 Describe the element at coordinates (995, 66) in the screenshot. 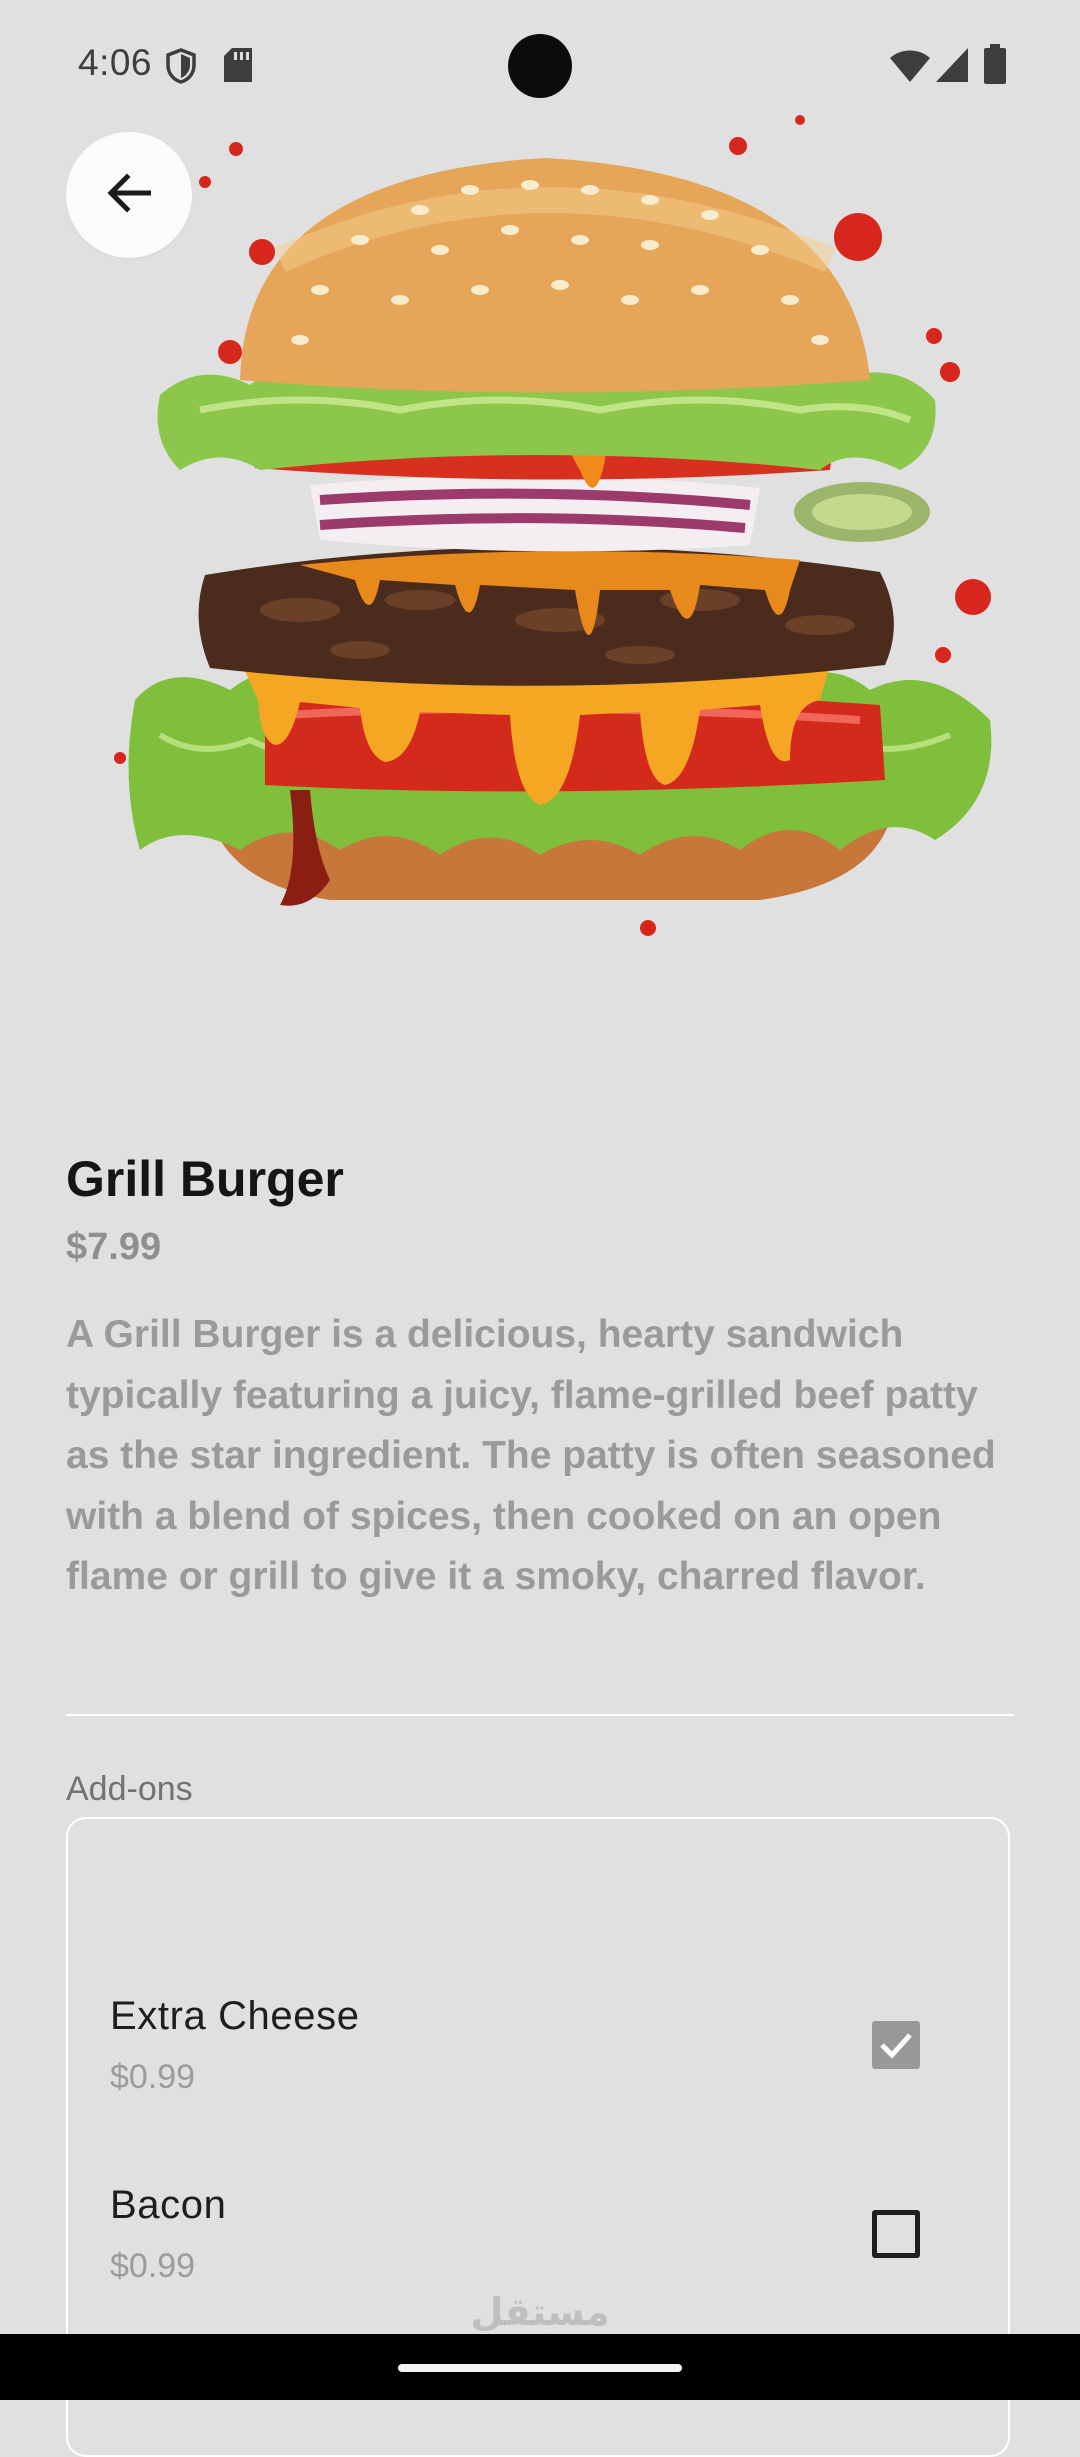

I see `battery-icon` at that location.